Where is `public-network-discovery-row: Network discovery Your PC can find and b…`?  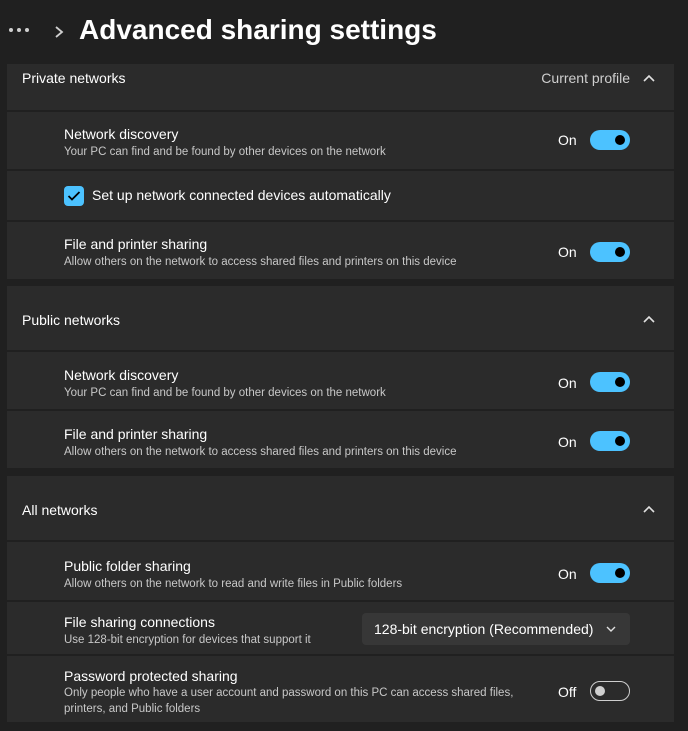
public-network-discovery-row: Network discovery Your PC can find and b… is located at coordinates (340, 380).